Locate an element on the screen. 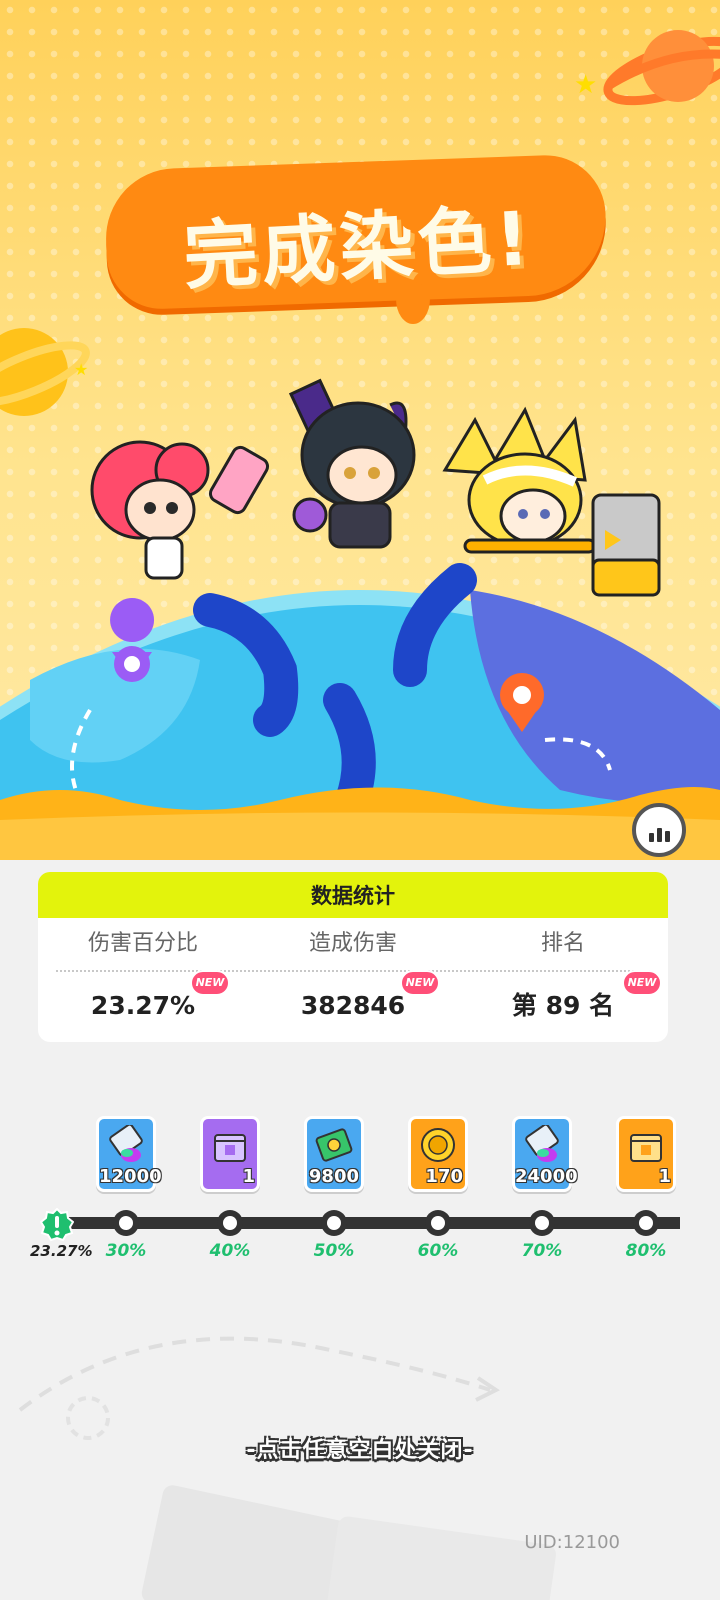 This screenshot has width=720, height=1600. damage-percent-label: 伤害百分比 is located at coordinates (142, 943).